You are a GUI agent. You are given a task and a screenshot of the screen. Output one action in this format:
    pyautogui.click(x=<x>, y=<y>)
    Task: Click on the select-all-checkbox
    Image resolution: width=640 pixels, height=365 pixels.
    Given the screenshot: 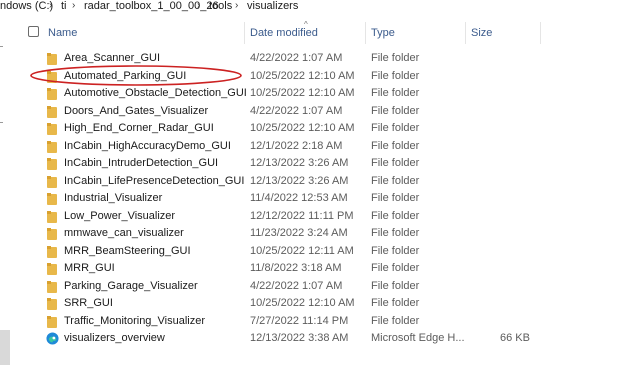 What is the action you would take?
    pyautogui.click(x=33, y=31)
    